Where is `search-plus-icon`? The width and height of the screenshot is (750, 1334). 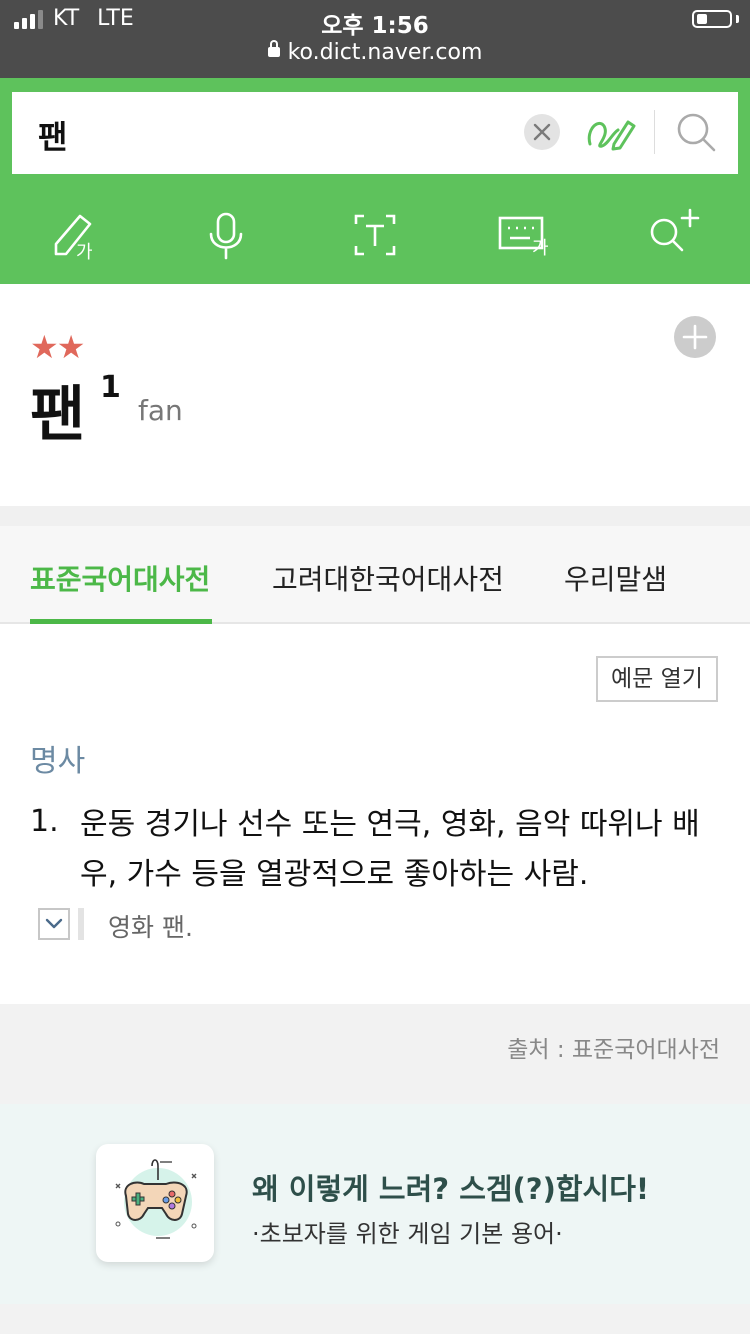
search-plus-icon is located at coordinates (675, 230).